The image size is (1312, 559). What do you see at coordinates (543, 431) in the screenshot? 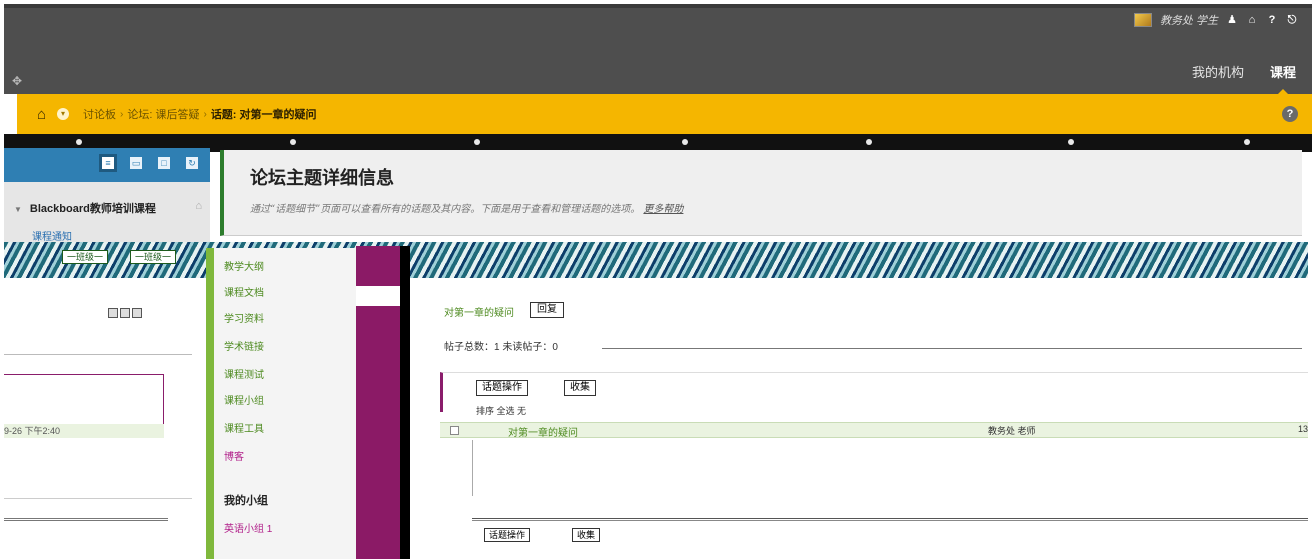
I see `post-title-link: 对第一章的疑问` at bounding box center [543, 431].